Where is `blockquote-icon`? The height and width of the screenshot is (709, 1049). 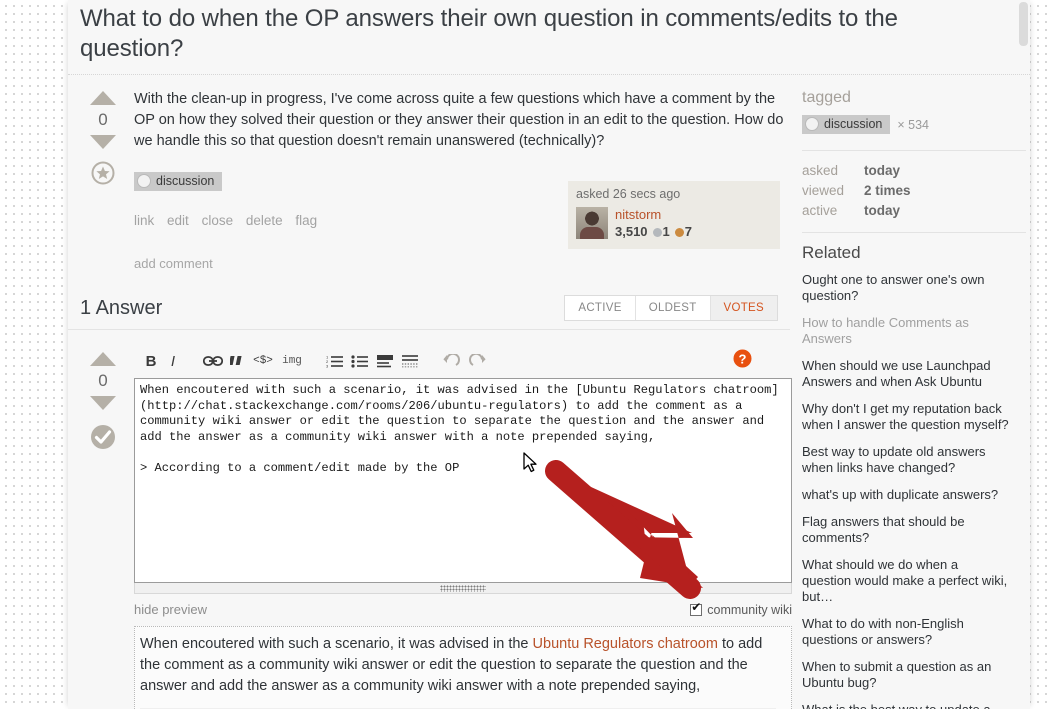
blockquote-icon is located at coordinates (237, 361).